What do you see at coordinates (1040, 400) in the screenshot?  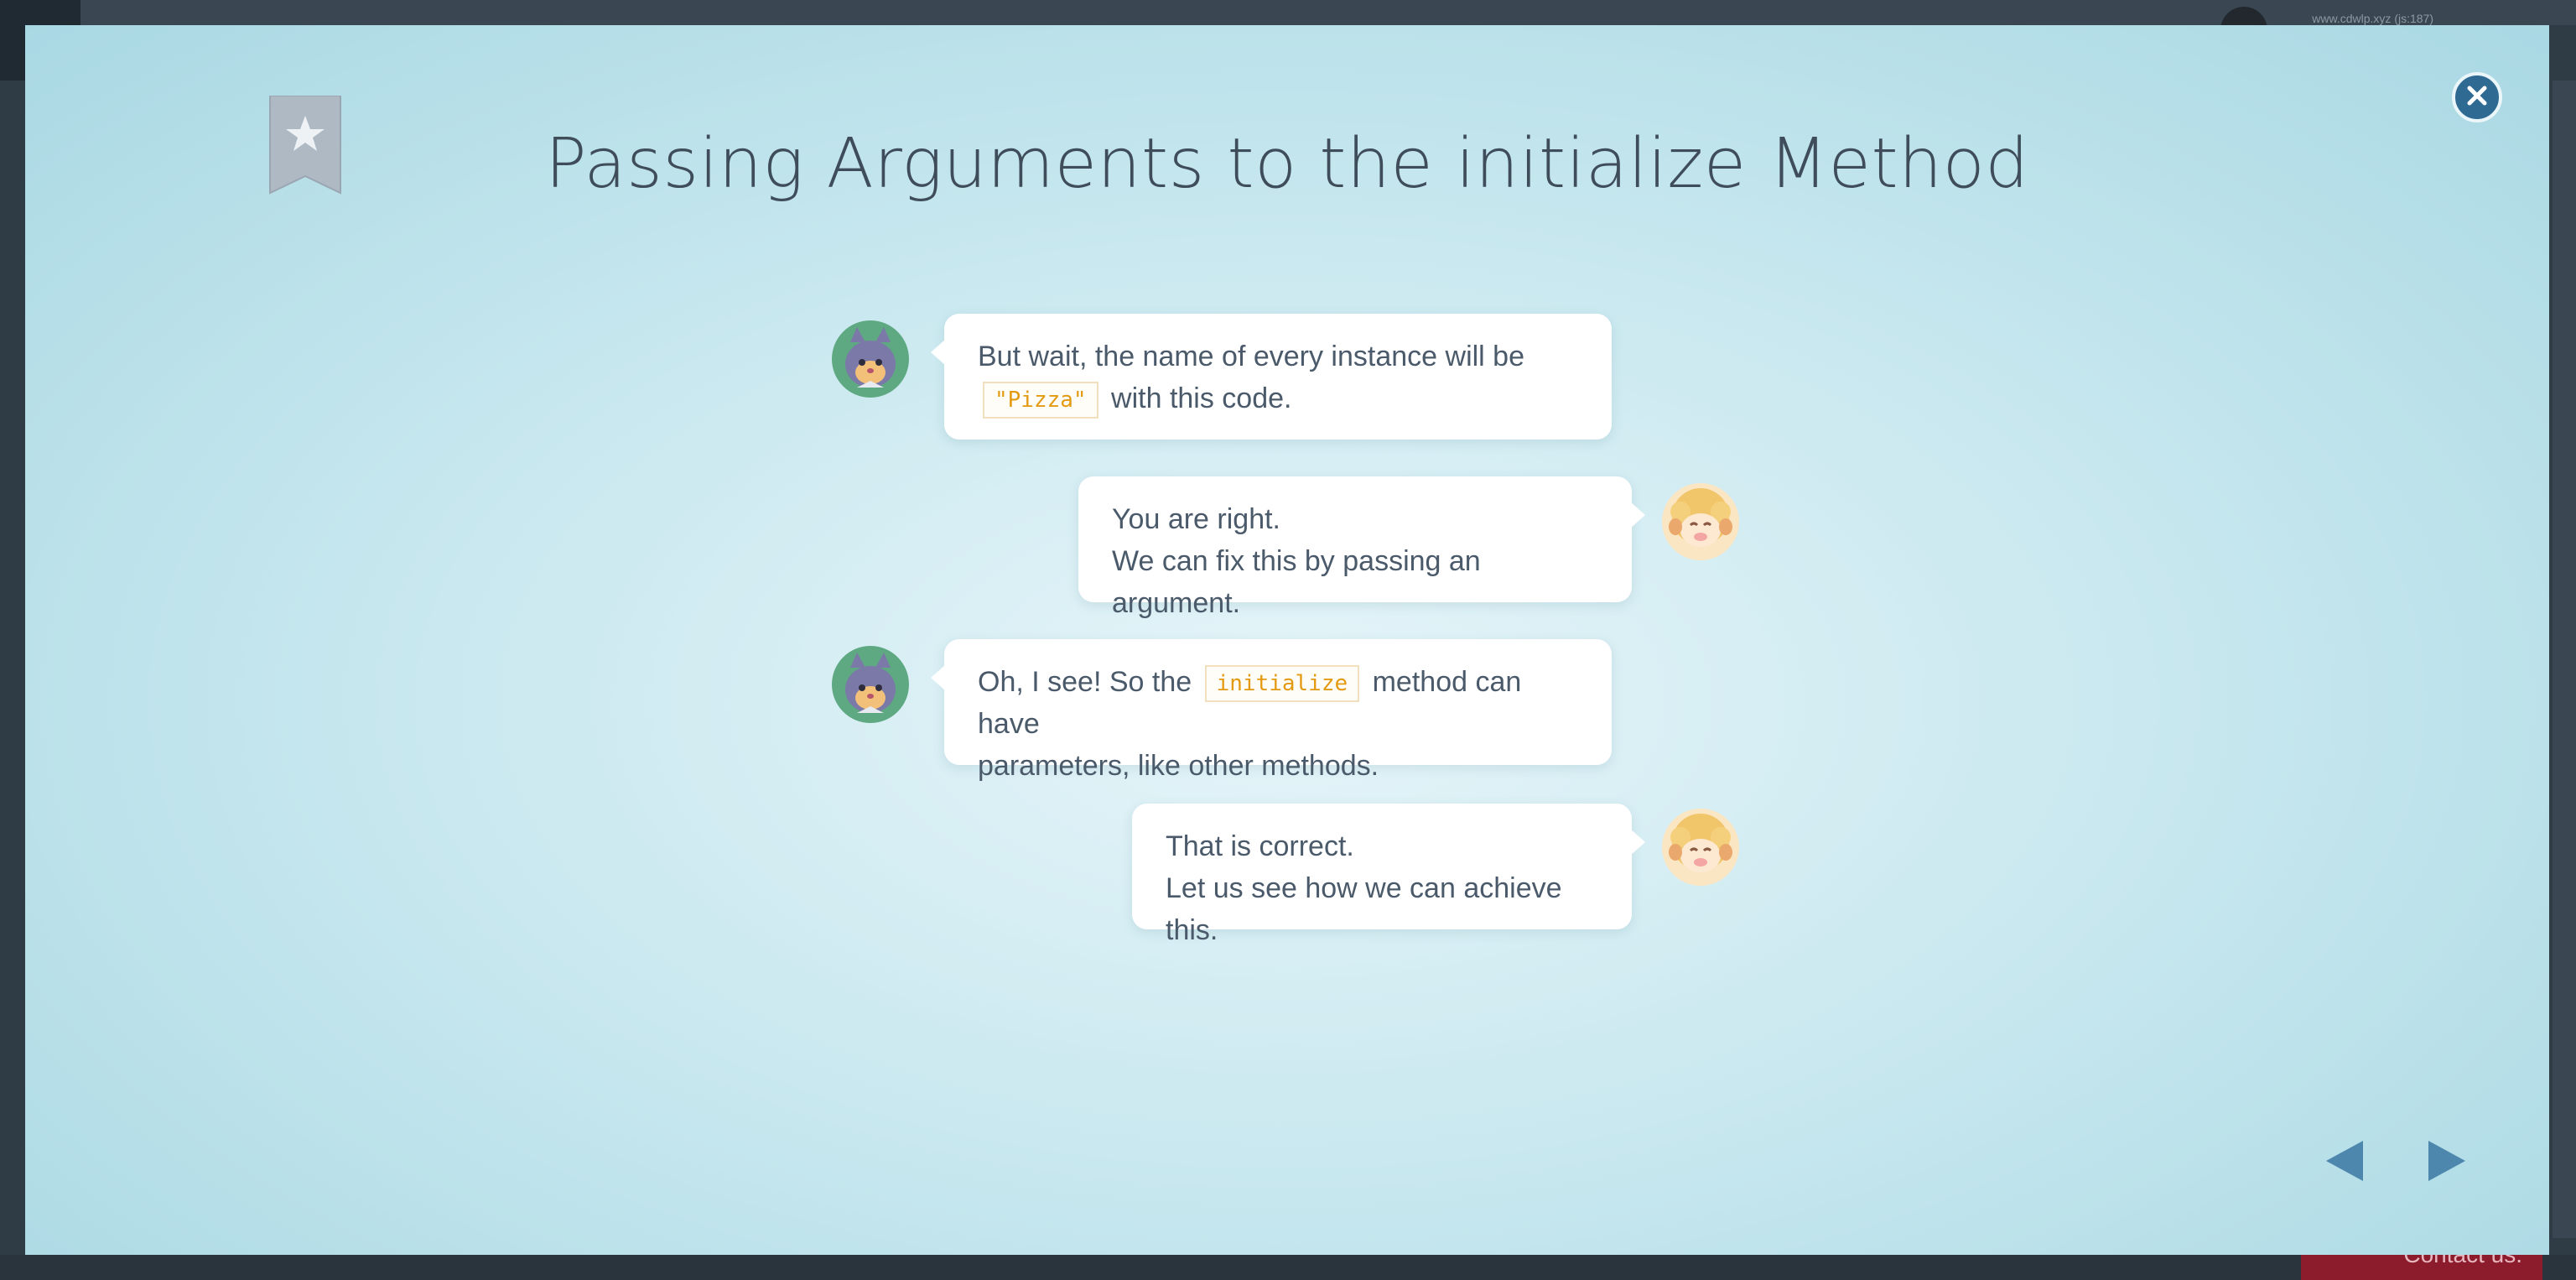 I see `code-snippet: "Pizza"` at bounding box center [1040, 400].